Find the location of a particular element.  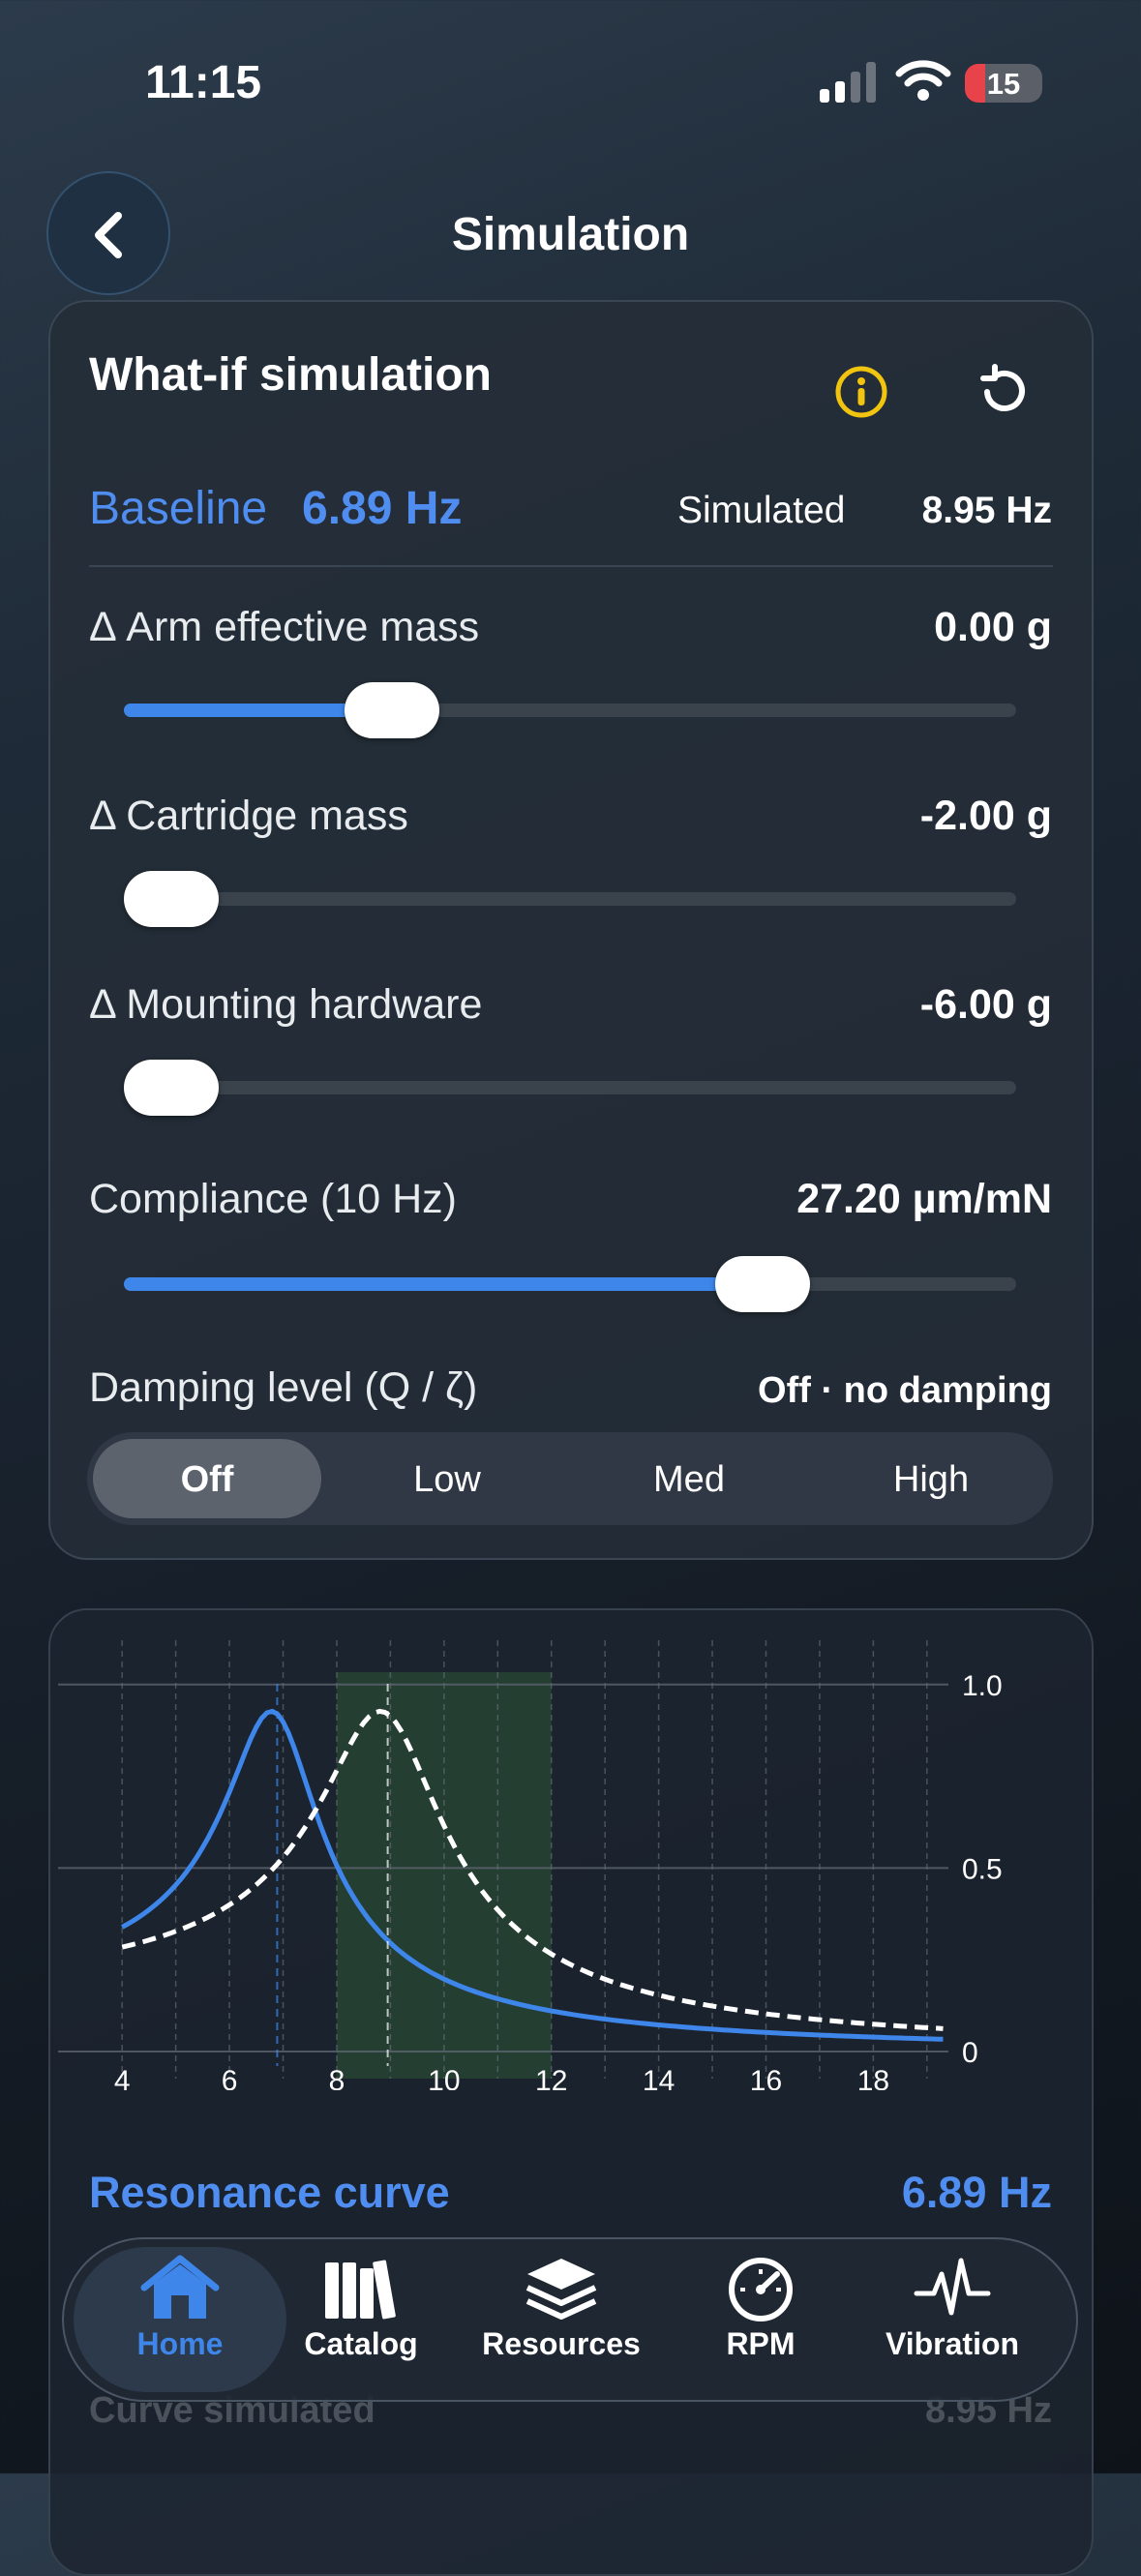

mounting-hardware-value: -6.00 g is located at coordinates (986, 1004).